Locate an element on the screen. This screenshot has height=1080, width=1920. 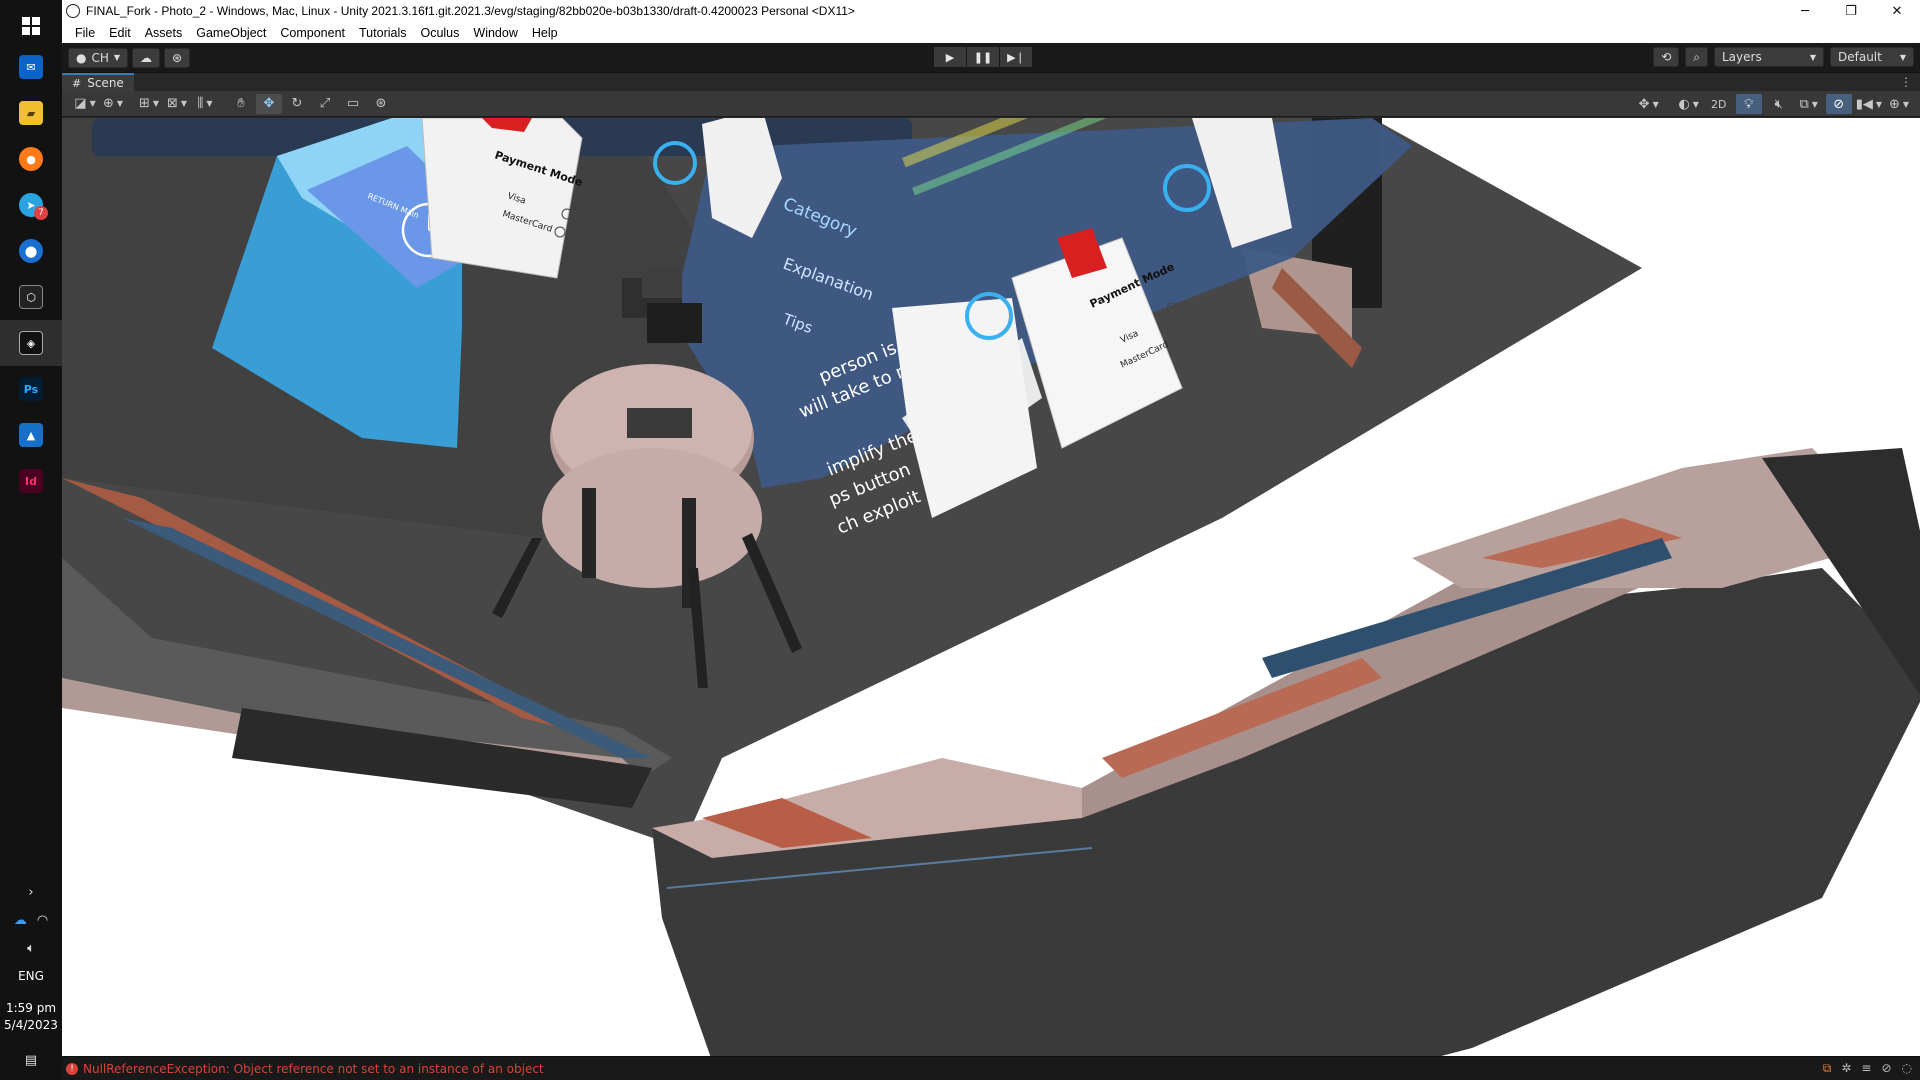
collab-button: ⊛ is located at coordinates (177, 57).